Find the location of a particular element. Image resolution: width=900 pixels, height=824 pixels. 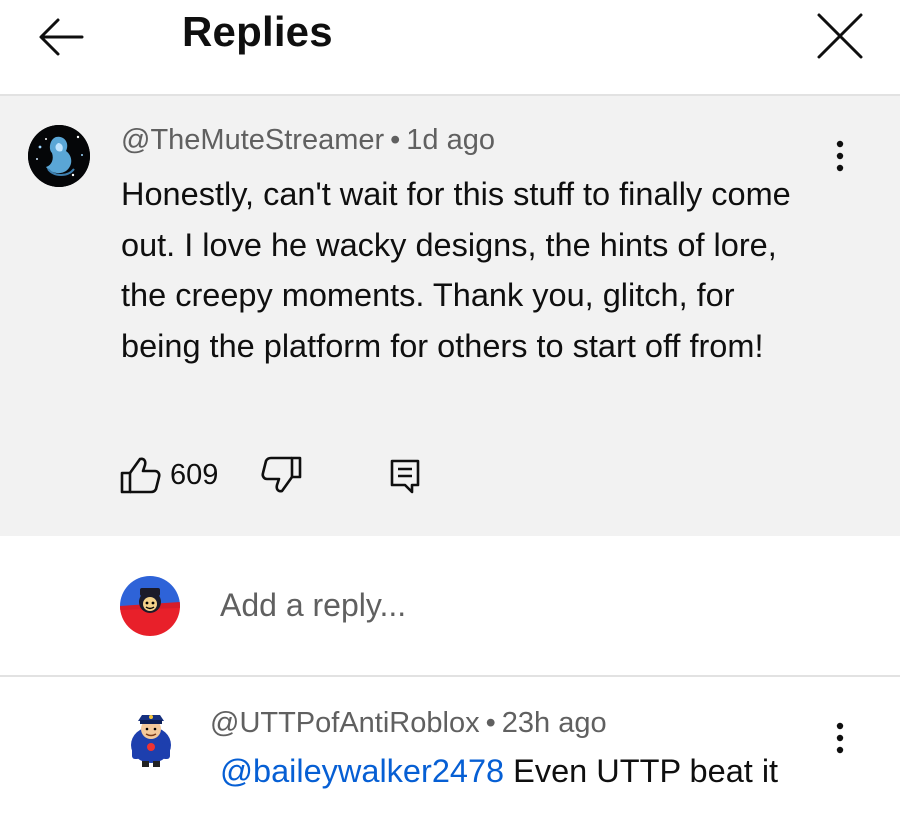

avatar is located at coordinates (59, 156).